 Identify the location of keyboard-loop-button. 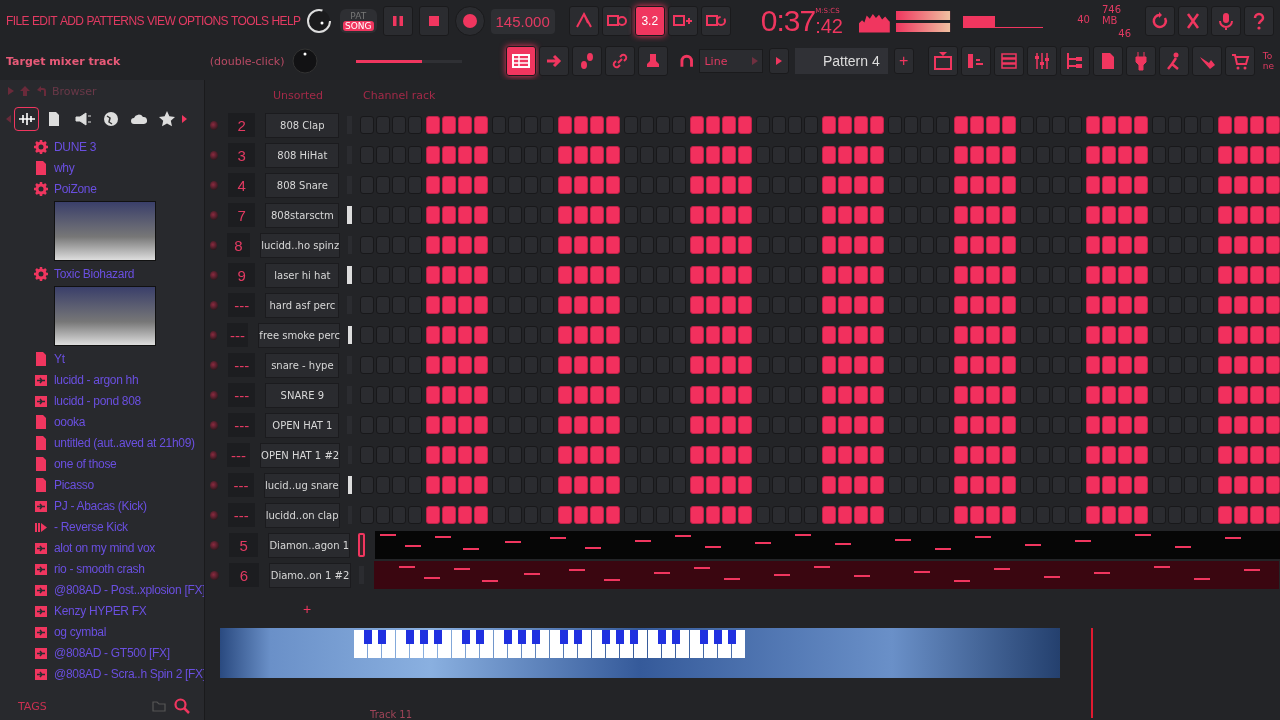
(715, 21).